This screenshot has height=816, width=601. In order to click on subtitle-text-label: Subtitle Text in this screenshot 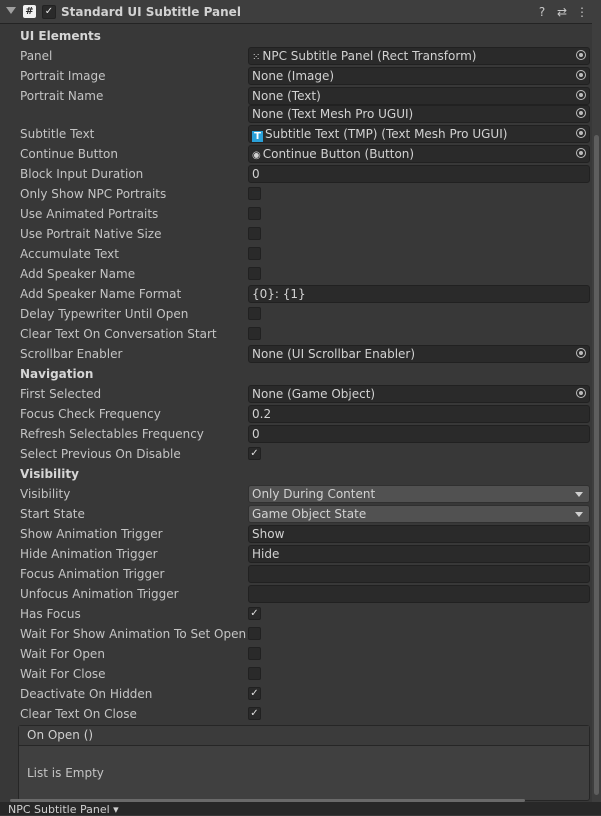, I will do `click(57, 134)`.